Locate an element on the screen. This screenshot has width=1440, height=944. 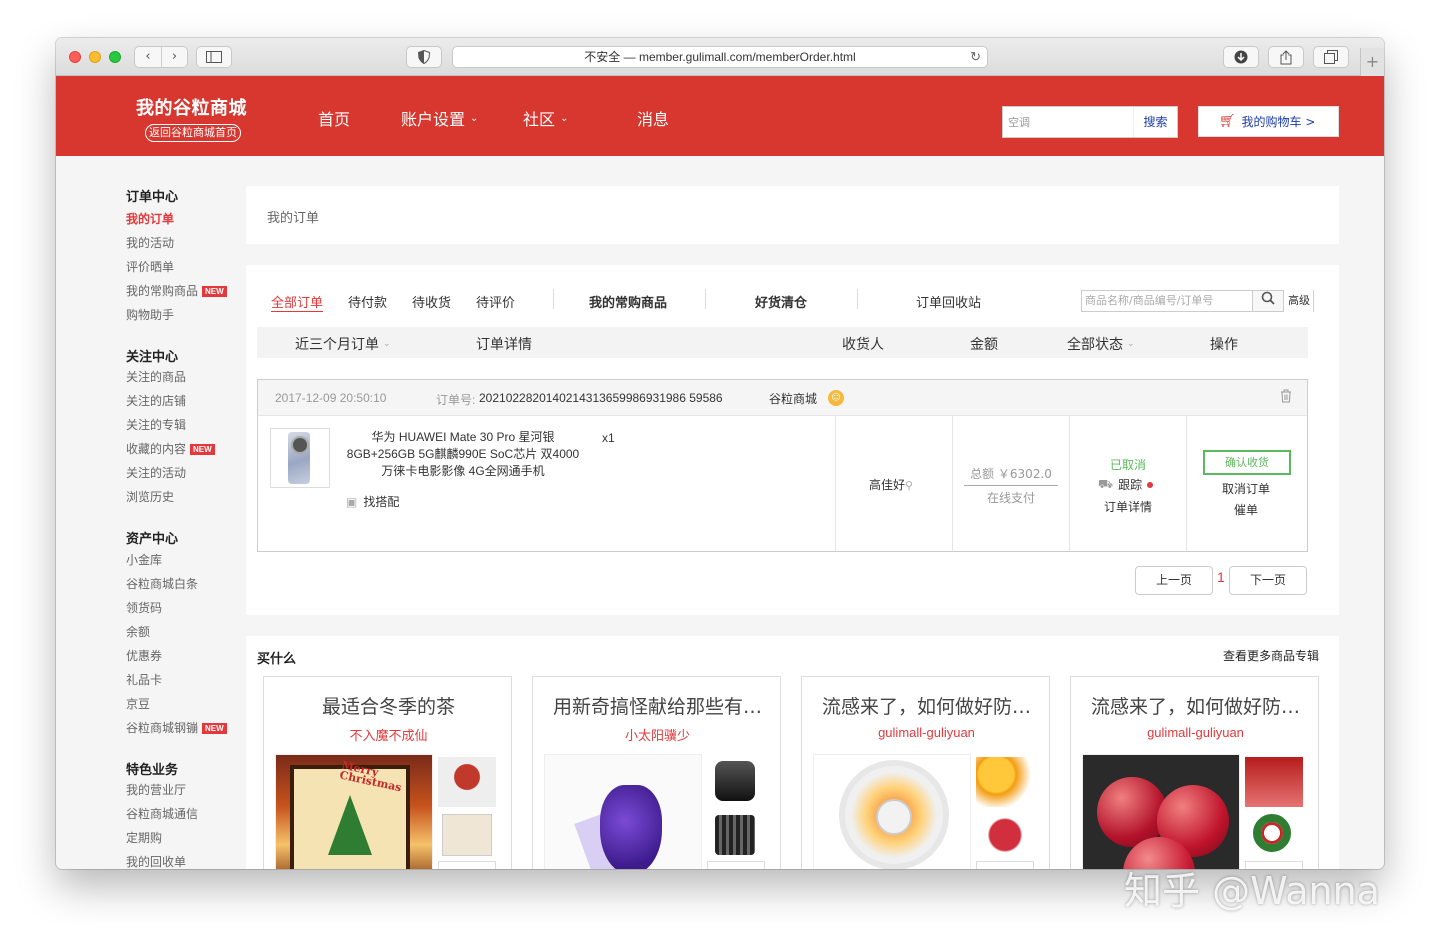
back-home-link: 返回谷粒商城首页 is located at coordinates (193, 133).